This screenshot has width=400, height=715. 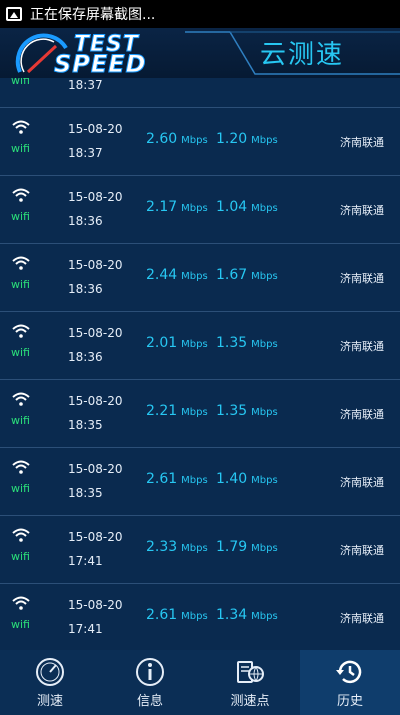 What do you see at coordinates (232, 139) in the screenshot?
I see `upload-value: 1.20` at bounding box center [232, 139].